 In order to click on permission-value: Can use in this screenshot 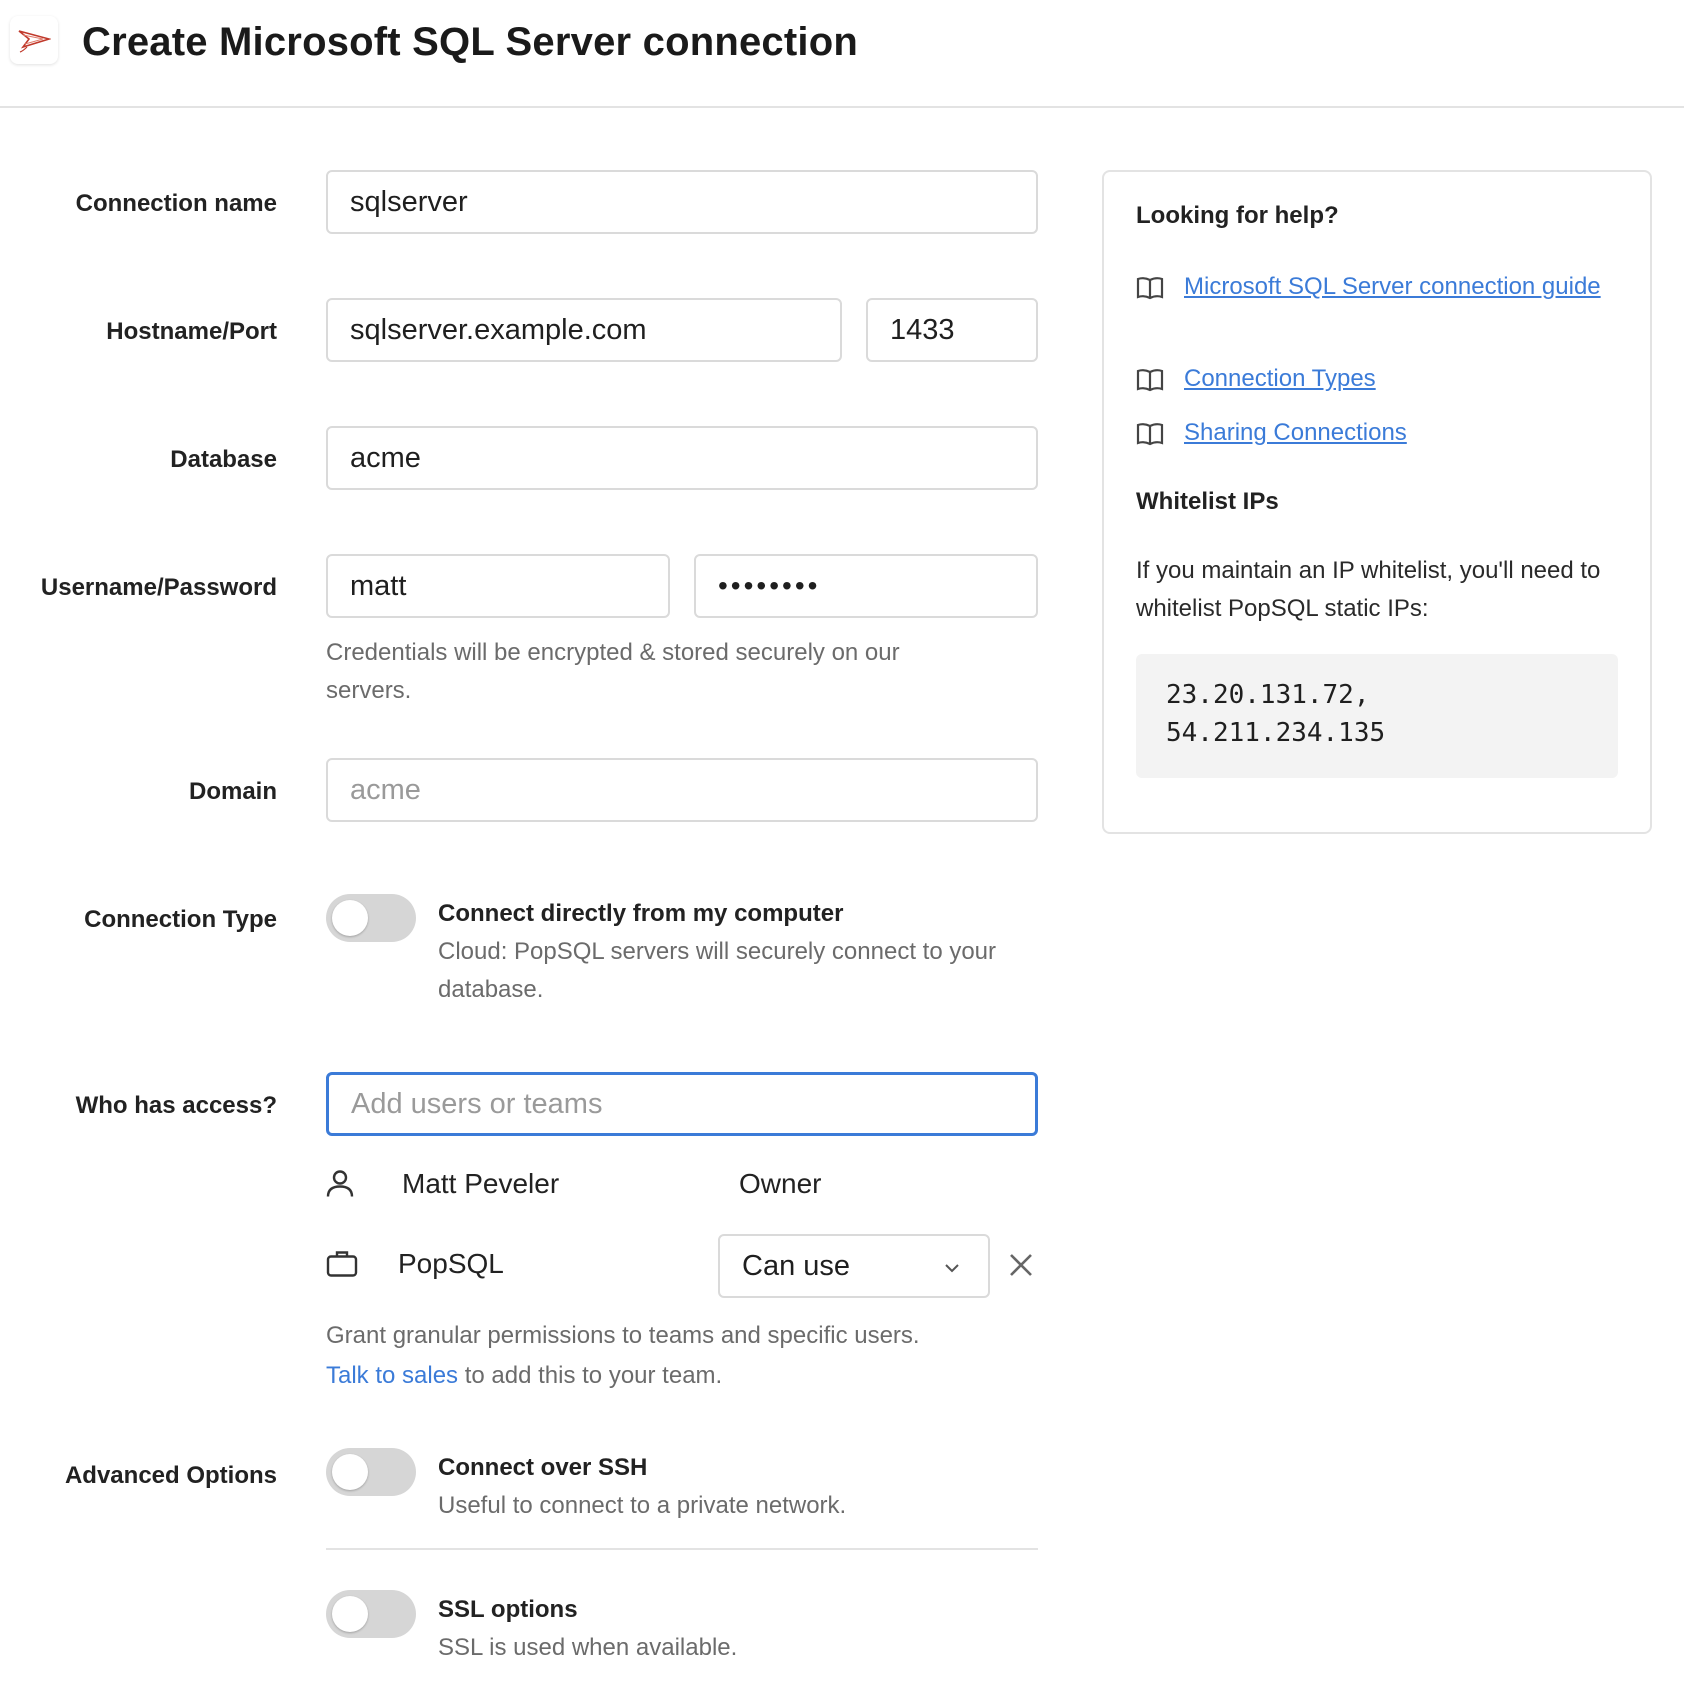, I will do `click(796, 1266)`.